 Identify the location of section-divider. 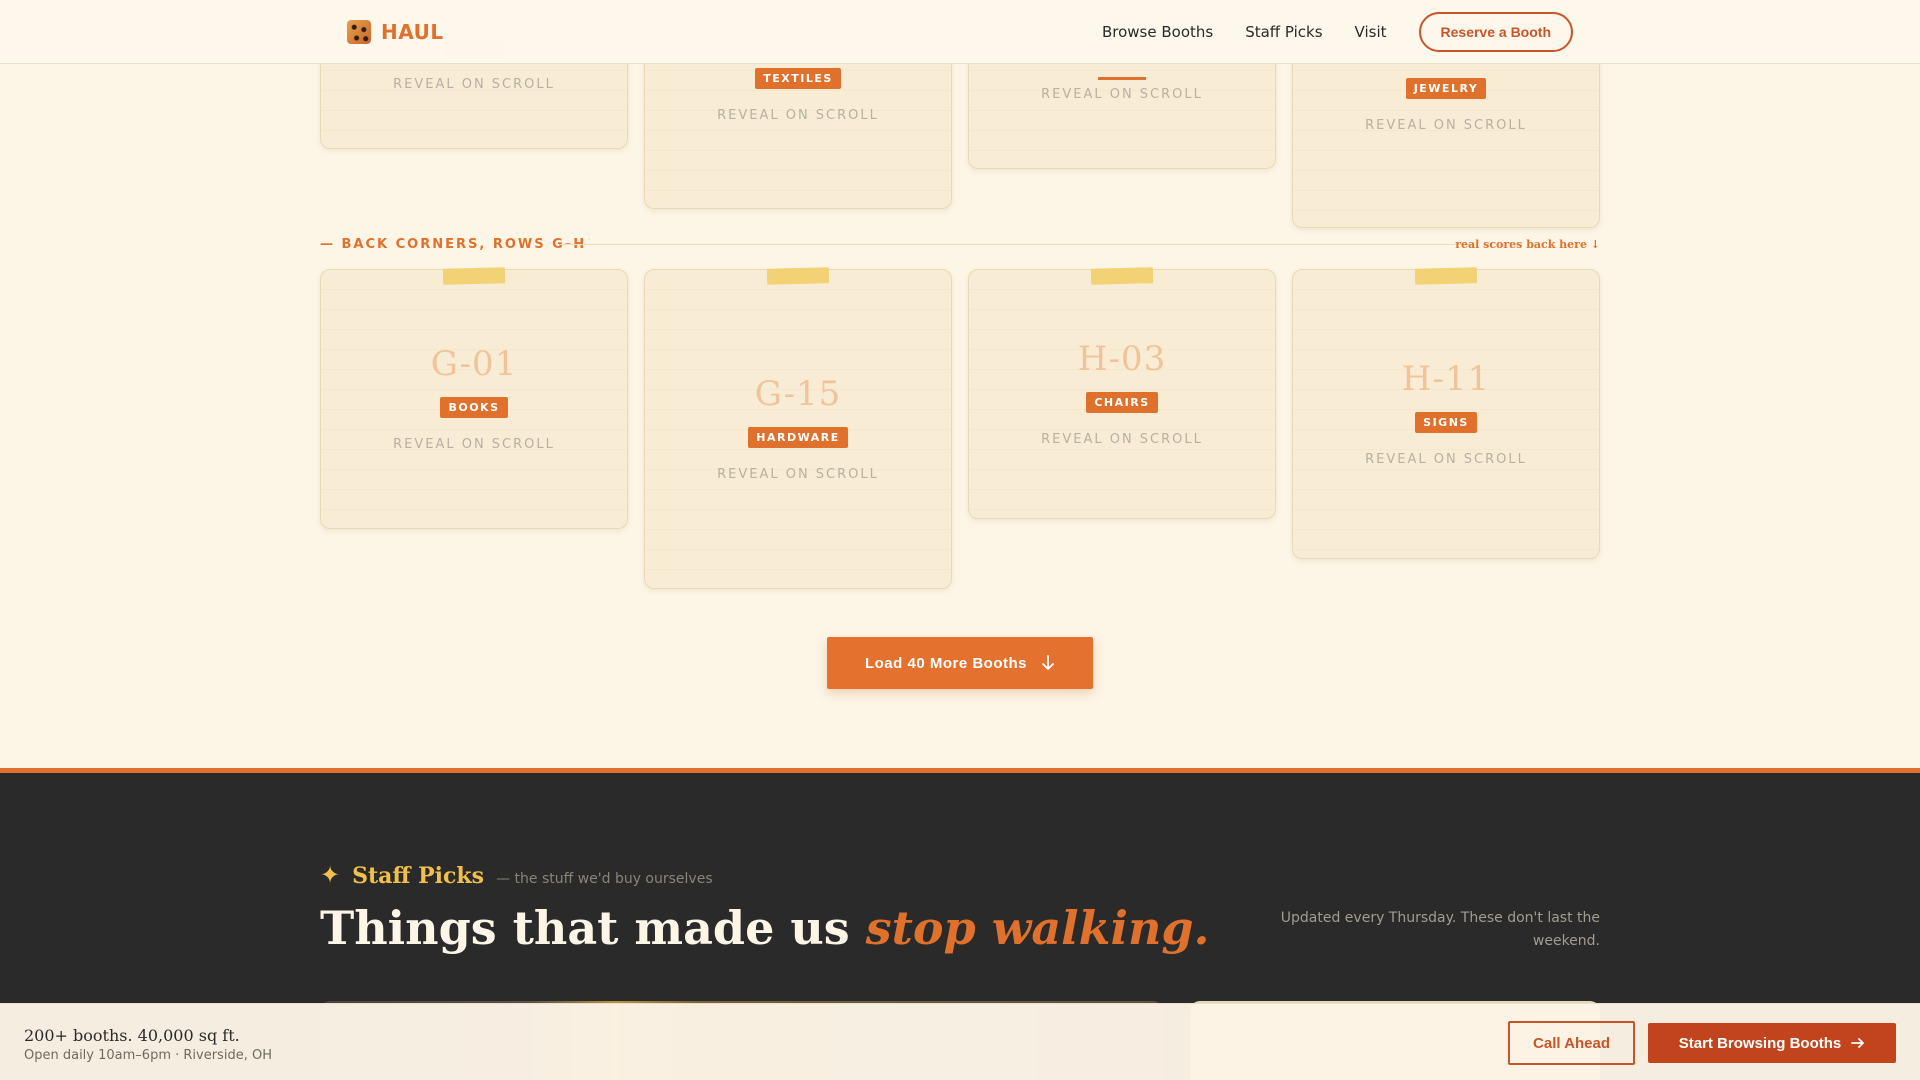
(1015, 244).